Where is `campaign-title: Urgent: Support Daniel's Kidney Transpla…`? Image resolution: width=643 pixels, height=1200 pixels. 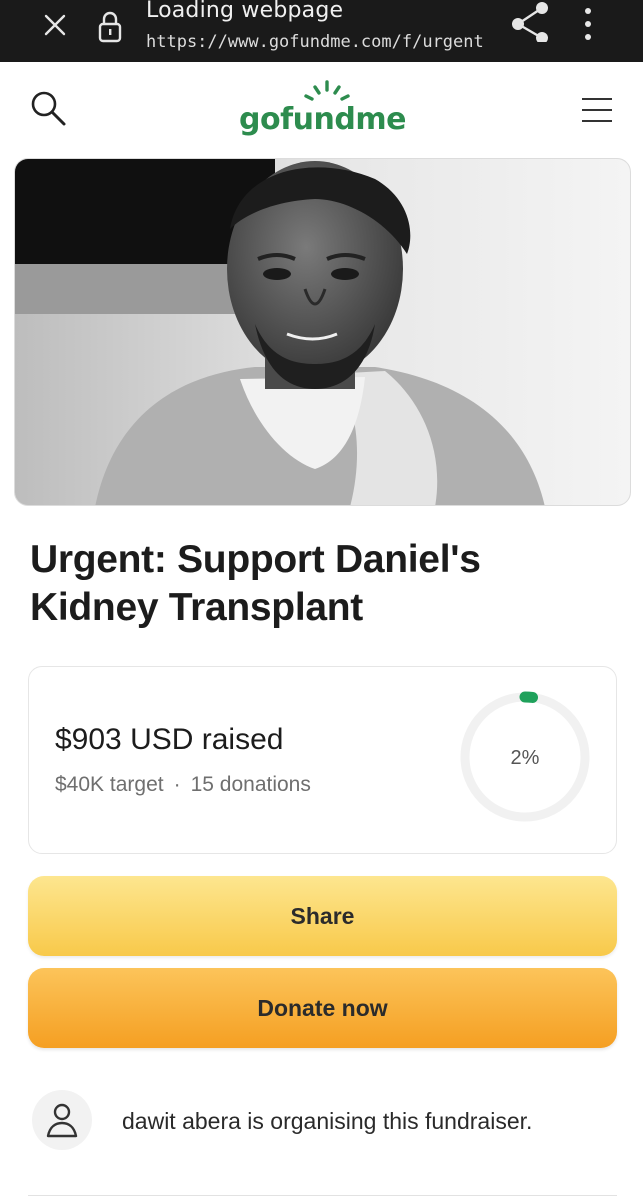 campaign-title: Urgent: Support Daniel's Kidney Transpla… is located at coordinates (255, 583).